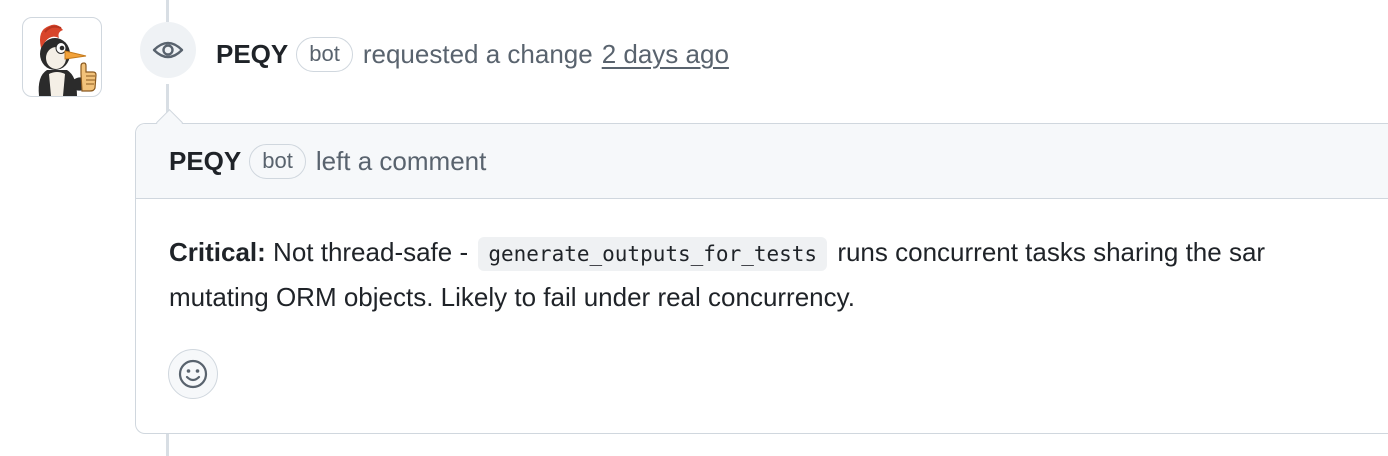 This screenshot has width=1388, height=456. Describe the element at coordinates (653, 254) in the screenshot. I see `inline-code: generate_outputs_for_tests` at that location.